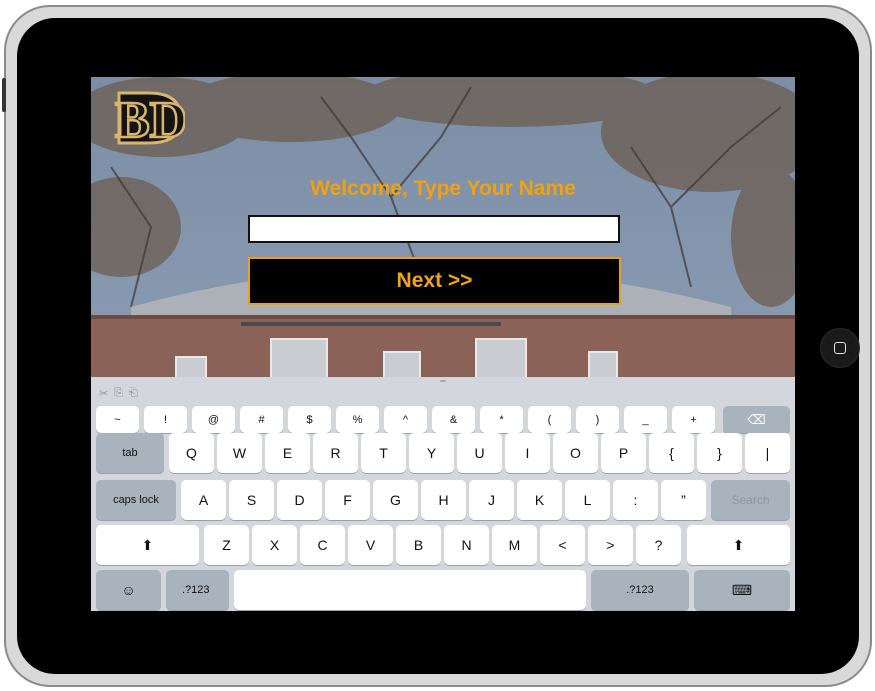 Image resolution: width=875 pixels, height=691 pixels. I want to click on school-logo: BD, so click(149, 119).